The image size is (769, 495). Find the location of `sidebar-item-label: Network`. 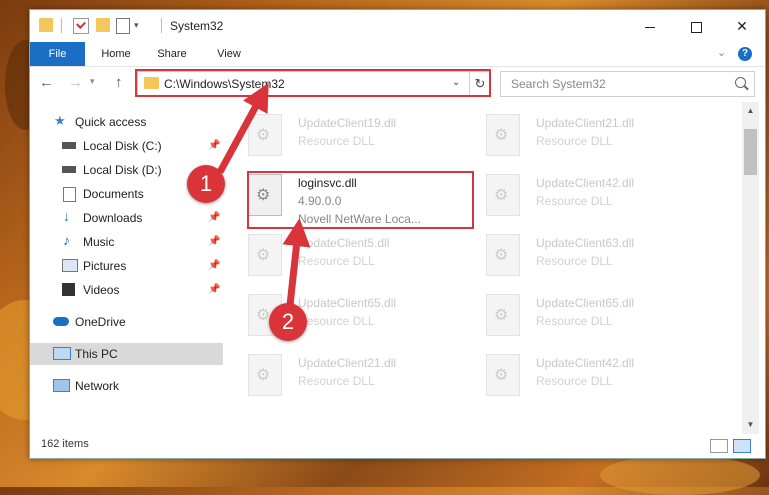

sidebar-item-label: Network is located at coordinates (97, 386).